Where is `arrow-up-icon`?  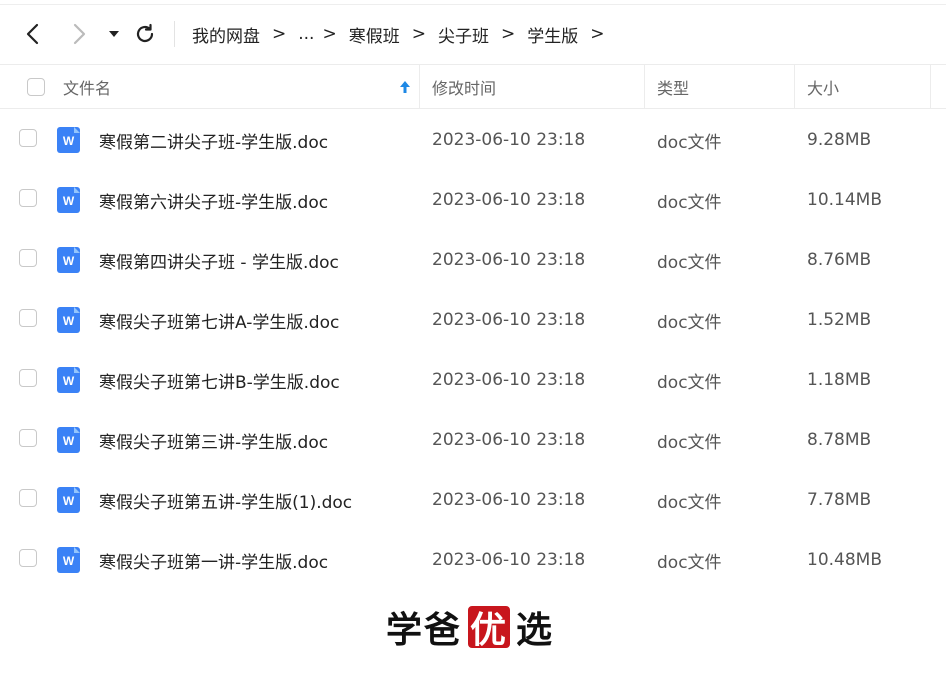
arrow-up-icon is located at coordinates (405, 87).